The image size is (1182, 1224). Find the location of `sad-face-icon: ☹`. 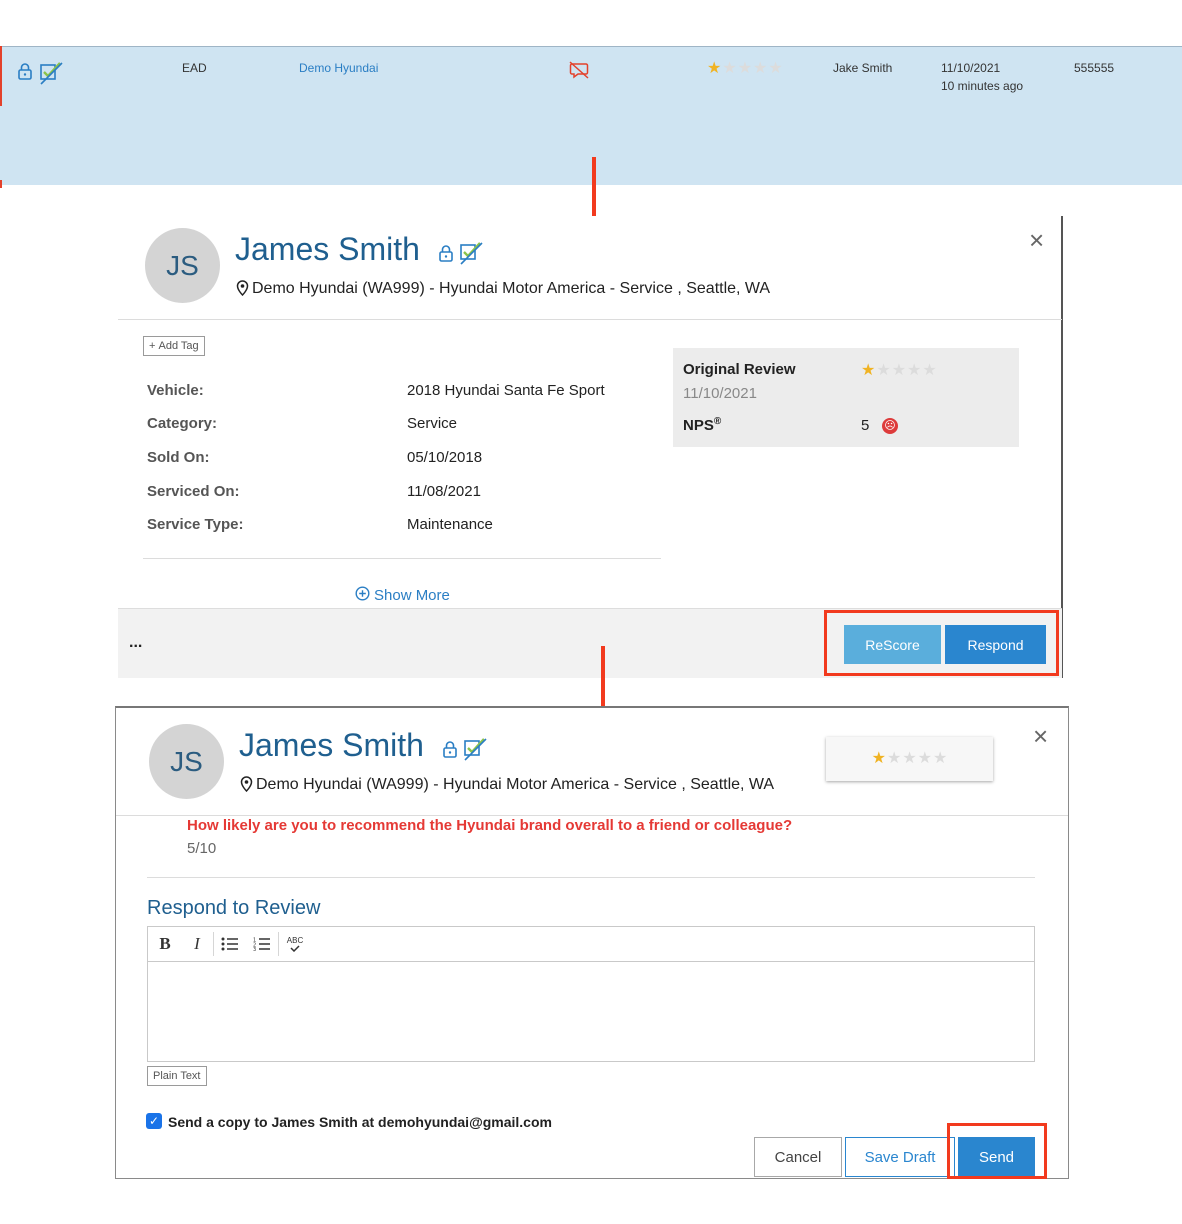

sad-face-icon: ☹ is located at coordinates (890, 426).